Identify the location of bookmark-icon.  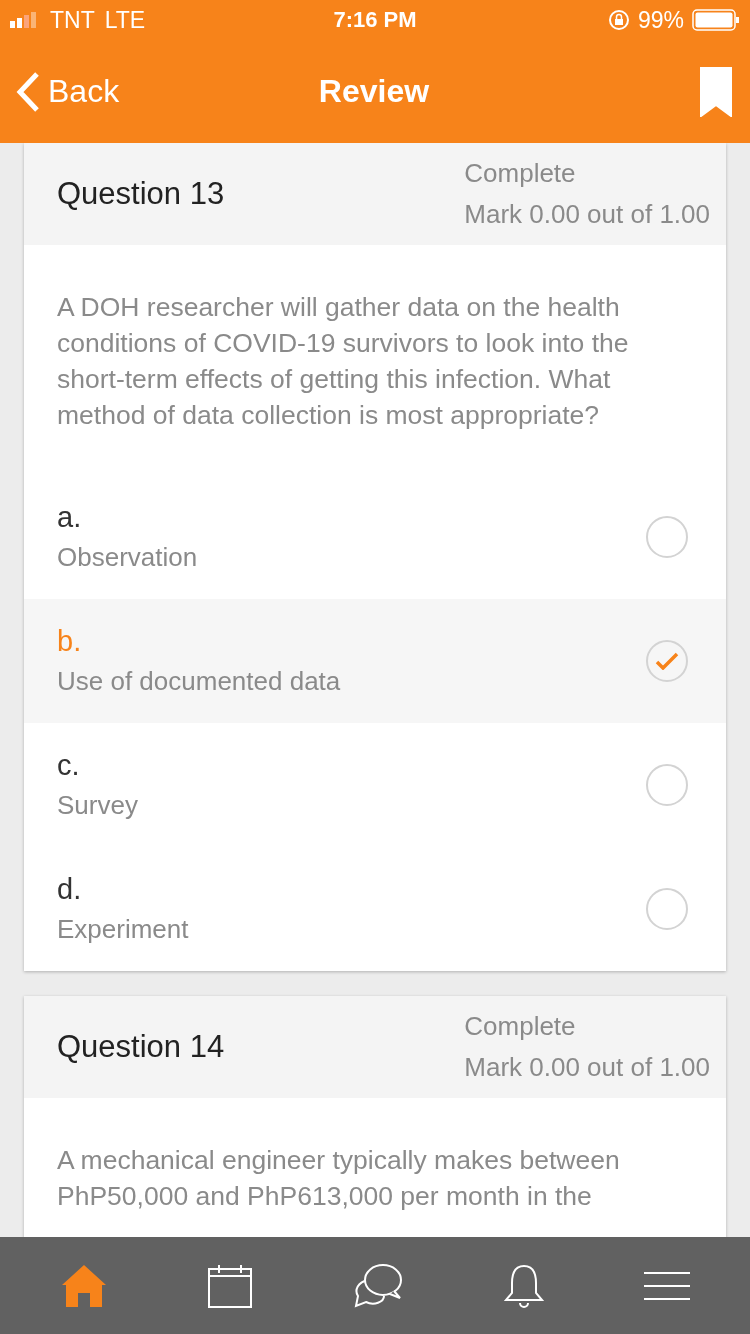
(716, 91).